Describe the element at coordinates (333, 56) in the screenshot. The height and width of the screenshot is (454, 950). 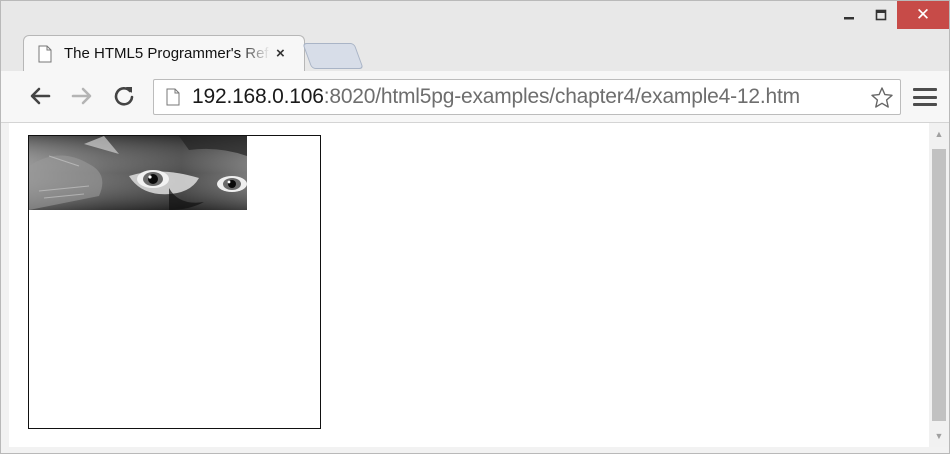
I see `new-tab-button` at that location.